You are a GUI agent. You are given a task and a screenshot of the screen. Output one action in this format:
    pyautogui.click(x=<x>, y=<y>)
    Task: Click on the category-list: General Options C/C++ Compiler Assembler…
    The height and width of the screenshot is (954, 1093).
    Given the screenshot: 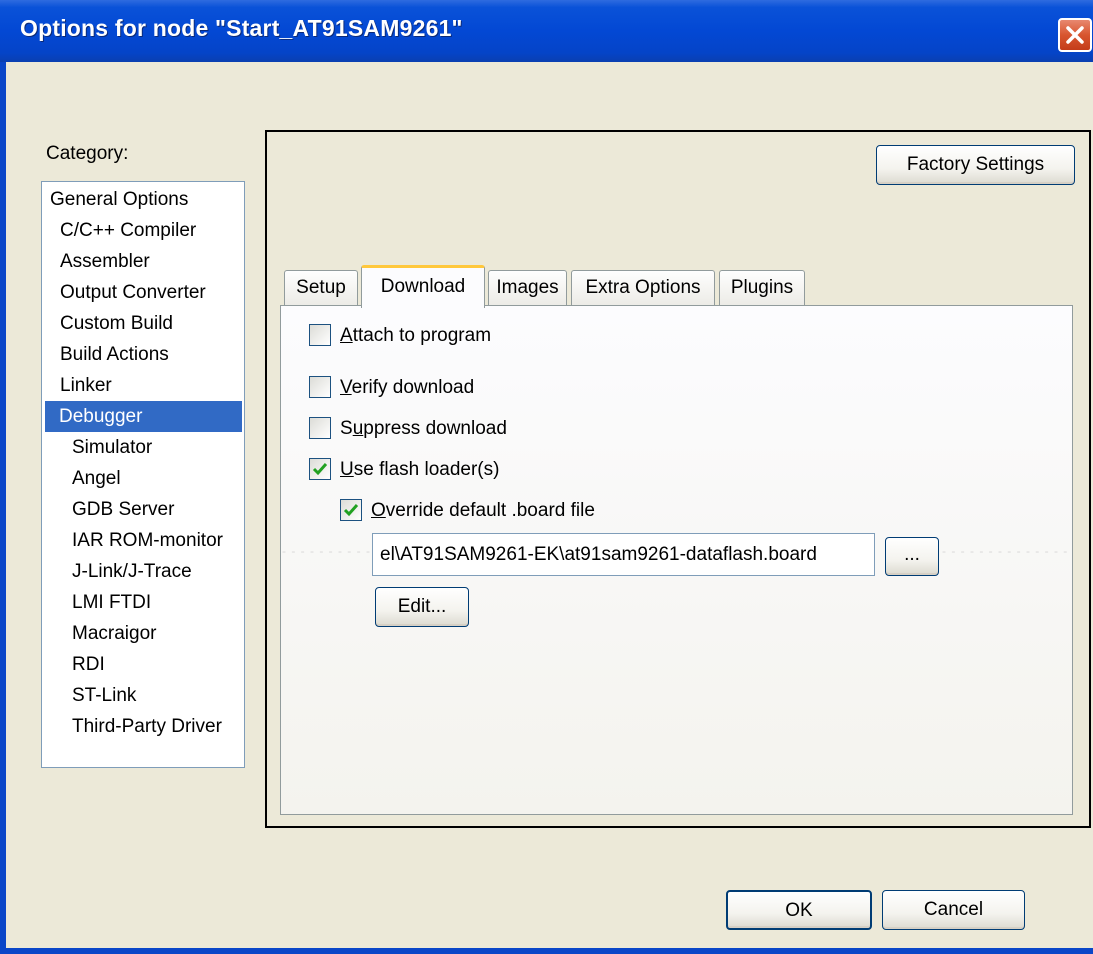 What is the action you would take?
    pyautogui.click(x=143, y=474)
    